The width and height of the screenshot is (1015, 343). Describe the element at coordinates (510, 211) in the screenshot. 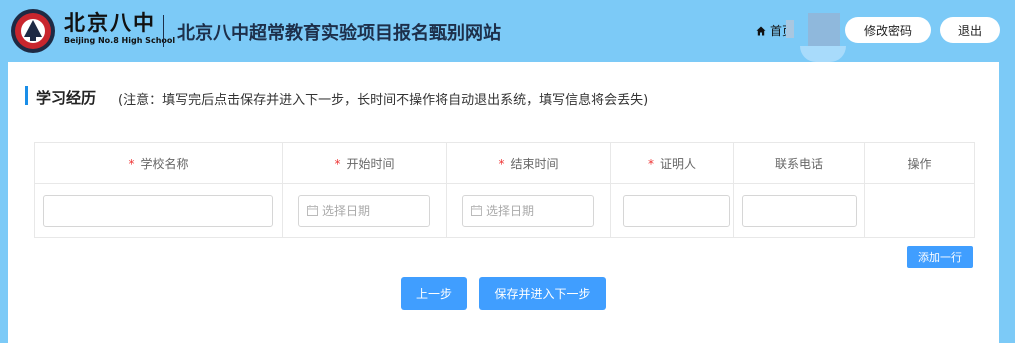

I see `end-date-placeholder: 选择日期` at that location.